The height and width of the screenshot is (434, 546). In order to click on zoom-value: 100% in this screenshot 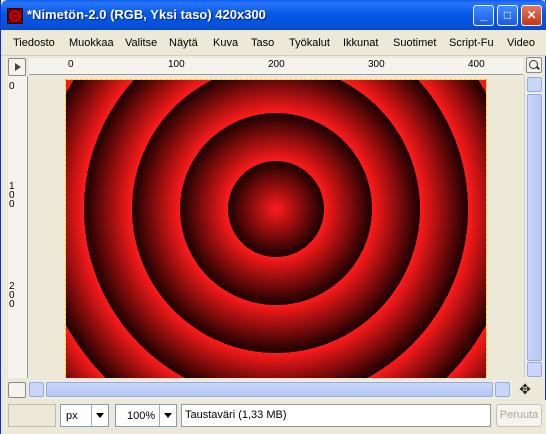, I will do `click(141, 416)`.